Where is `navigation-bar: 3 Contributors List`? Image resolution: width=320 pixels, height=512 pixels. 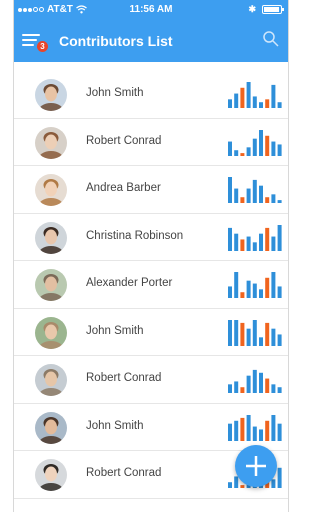 navigation-bar: 3 Contributors List is located at coordinates (151, 41).